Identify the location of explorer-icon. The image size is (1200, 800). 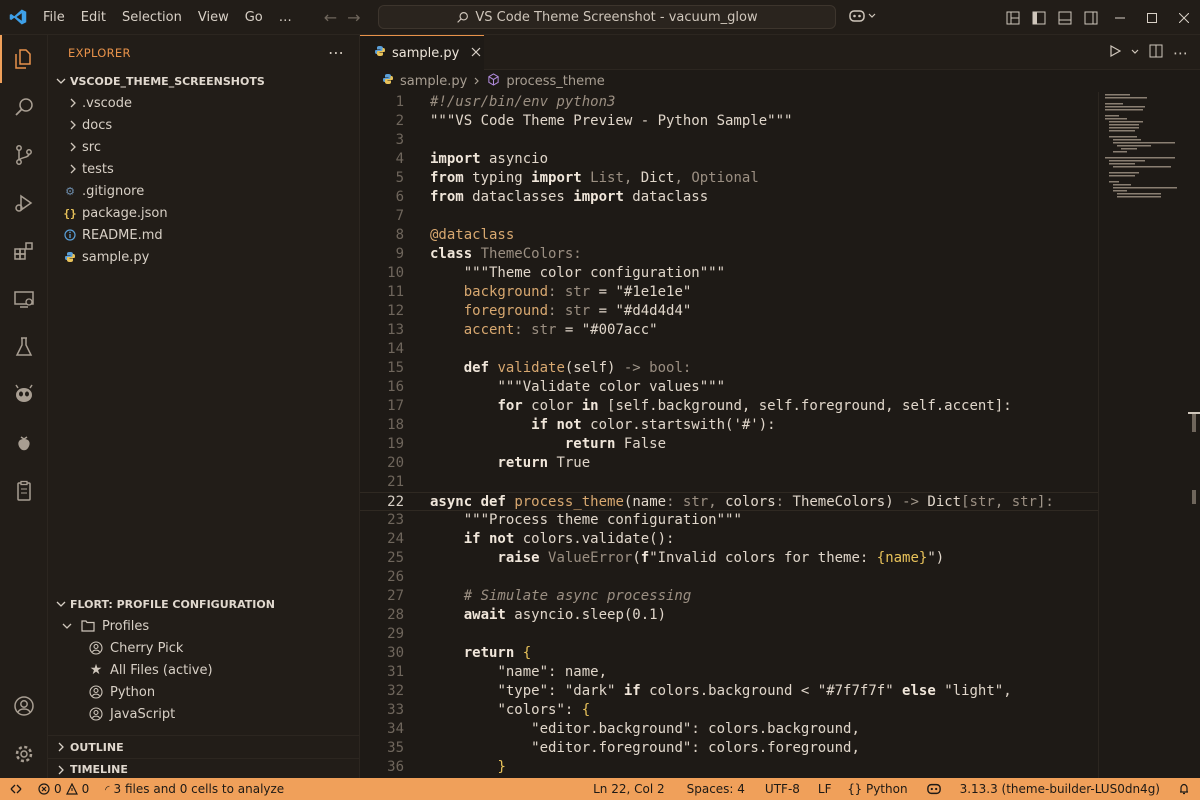
(24, 59).